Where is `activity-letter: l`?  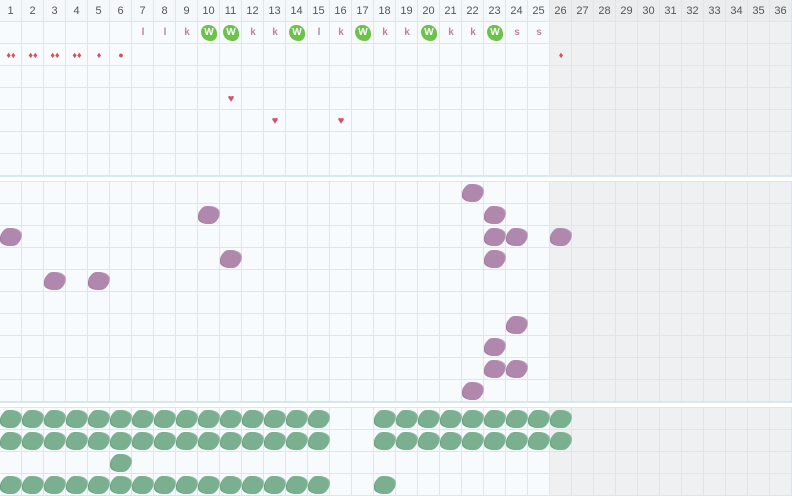
activity-letter: l is located at coordinates (319, 33).